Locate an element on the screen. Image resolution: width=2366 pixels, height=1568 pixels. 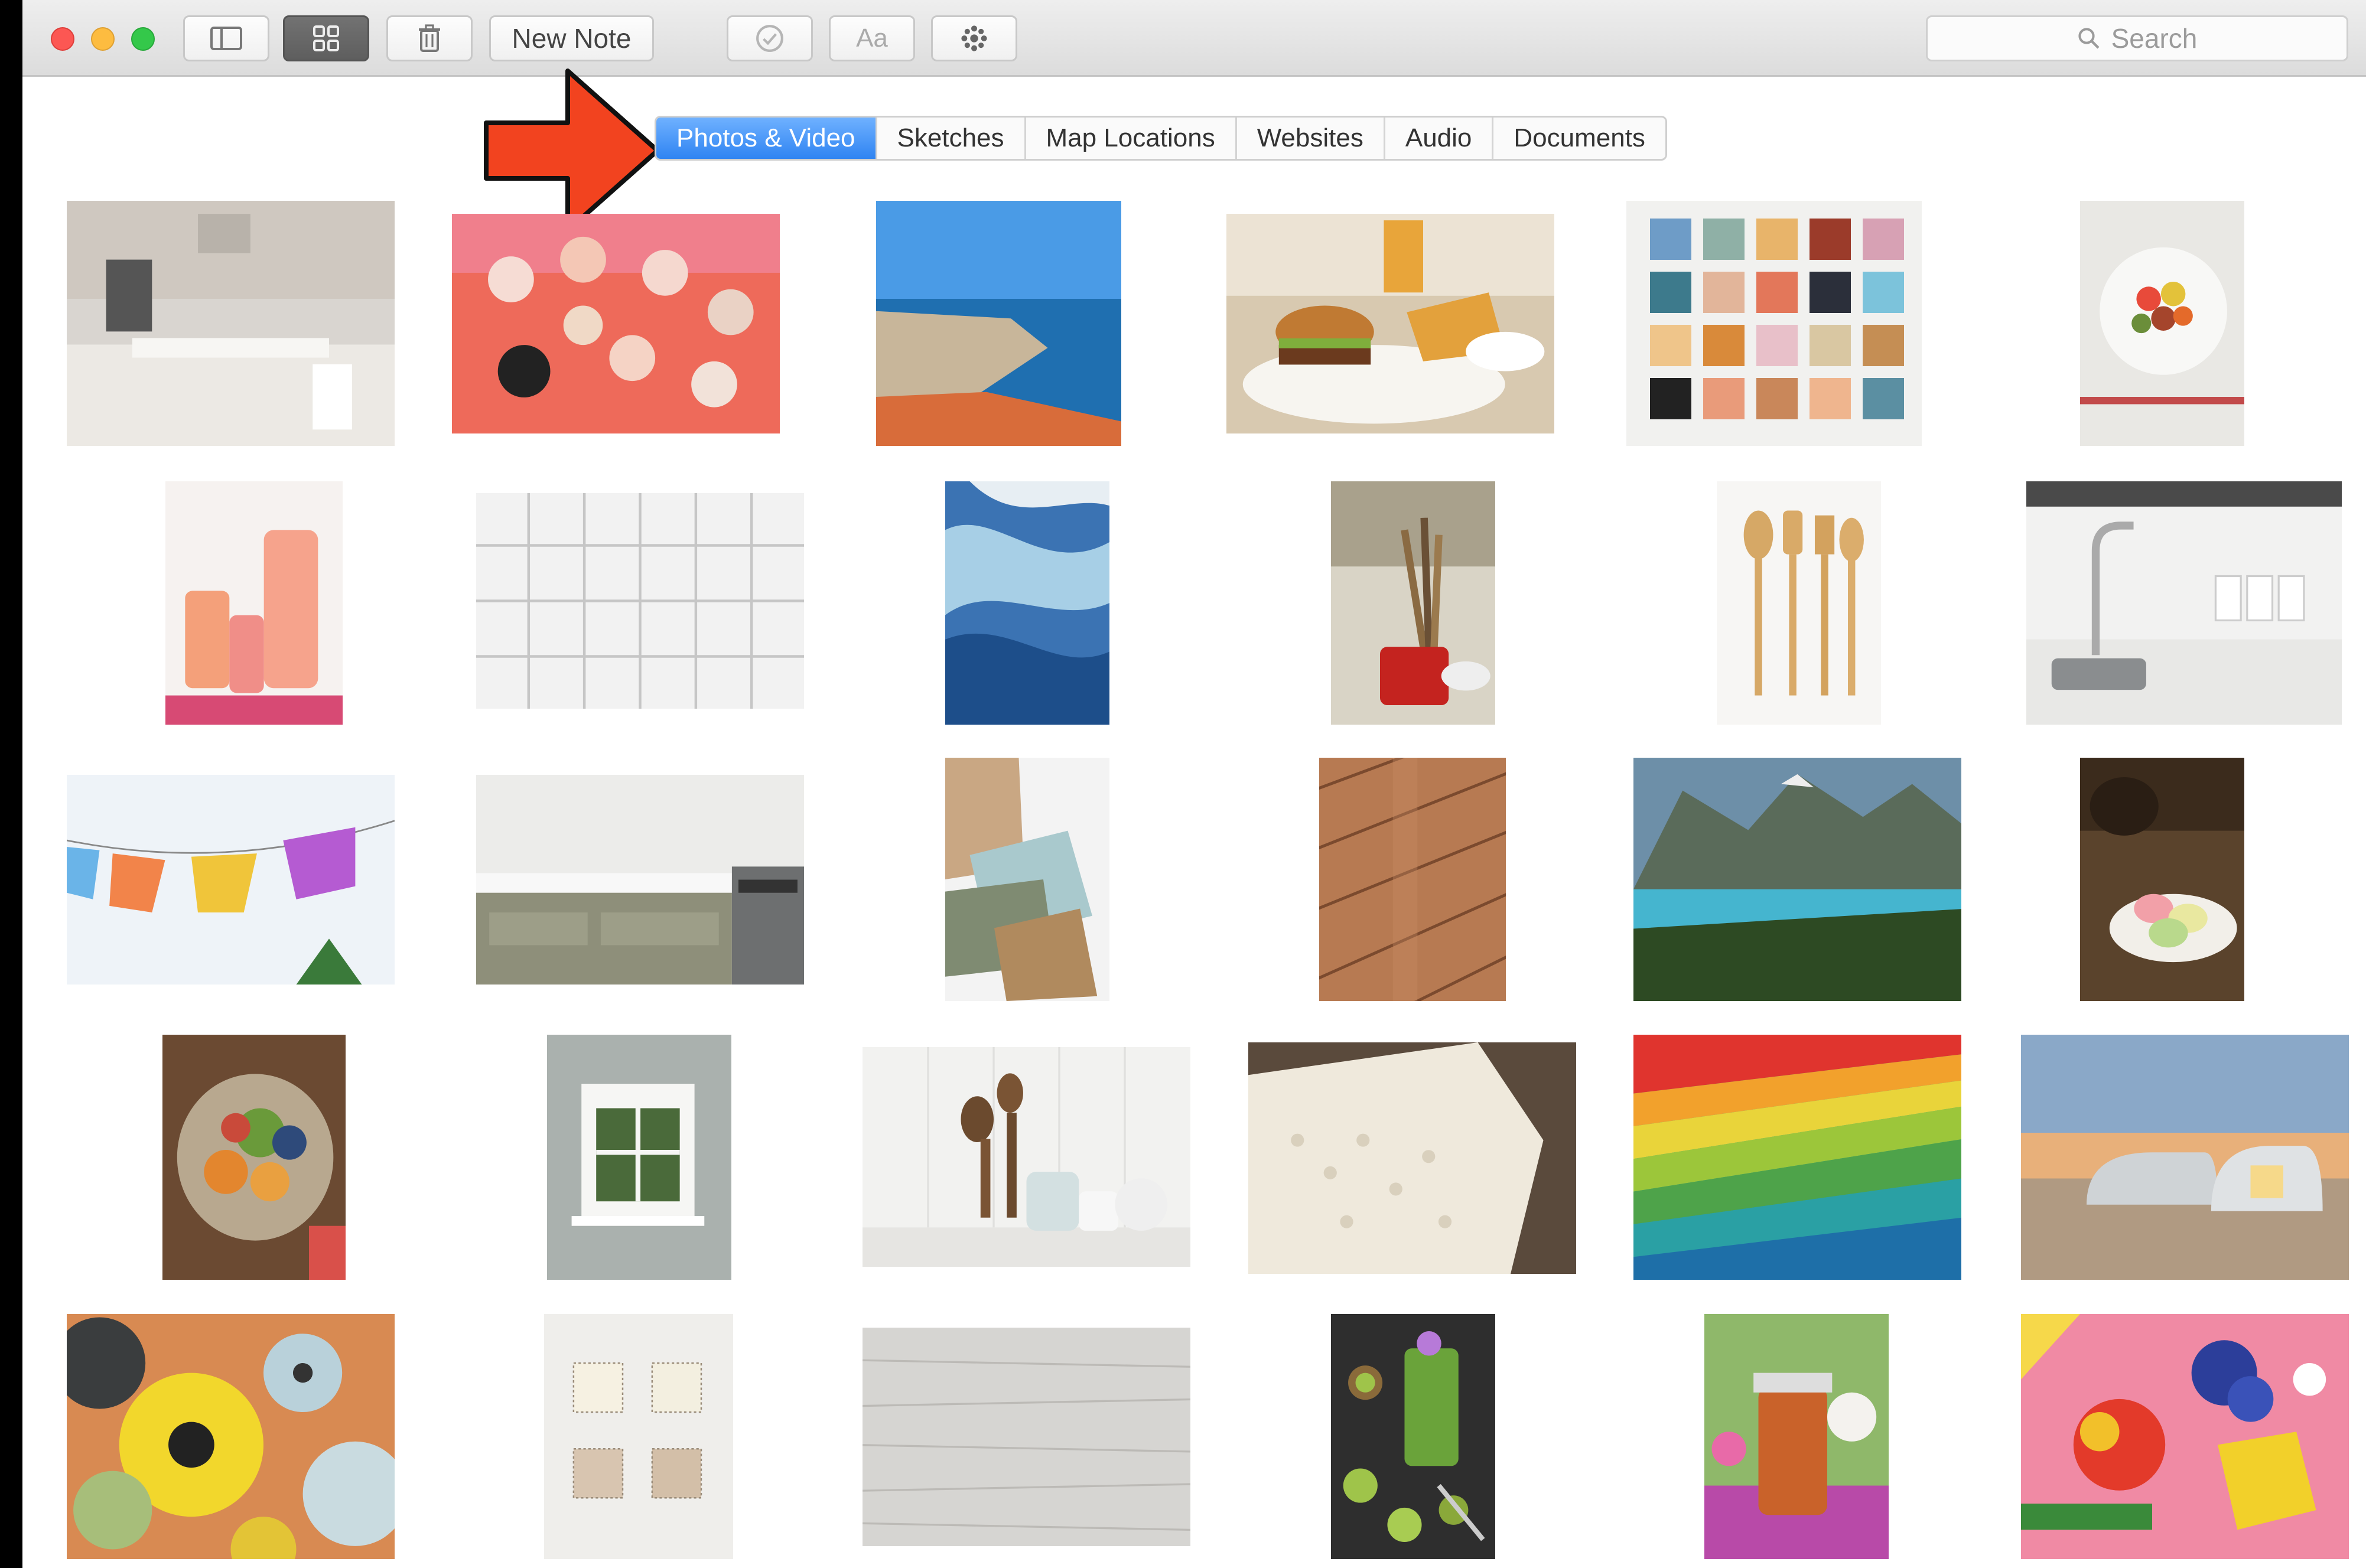
toolbar: New Note Aa Search is located at coordinates (1194, 38).